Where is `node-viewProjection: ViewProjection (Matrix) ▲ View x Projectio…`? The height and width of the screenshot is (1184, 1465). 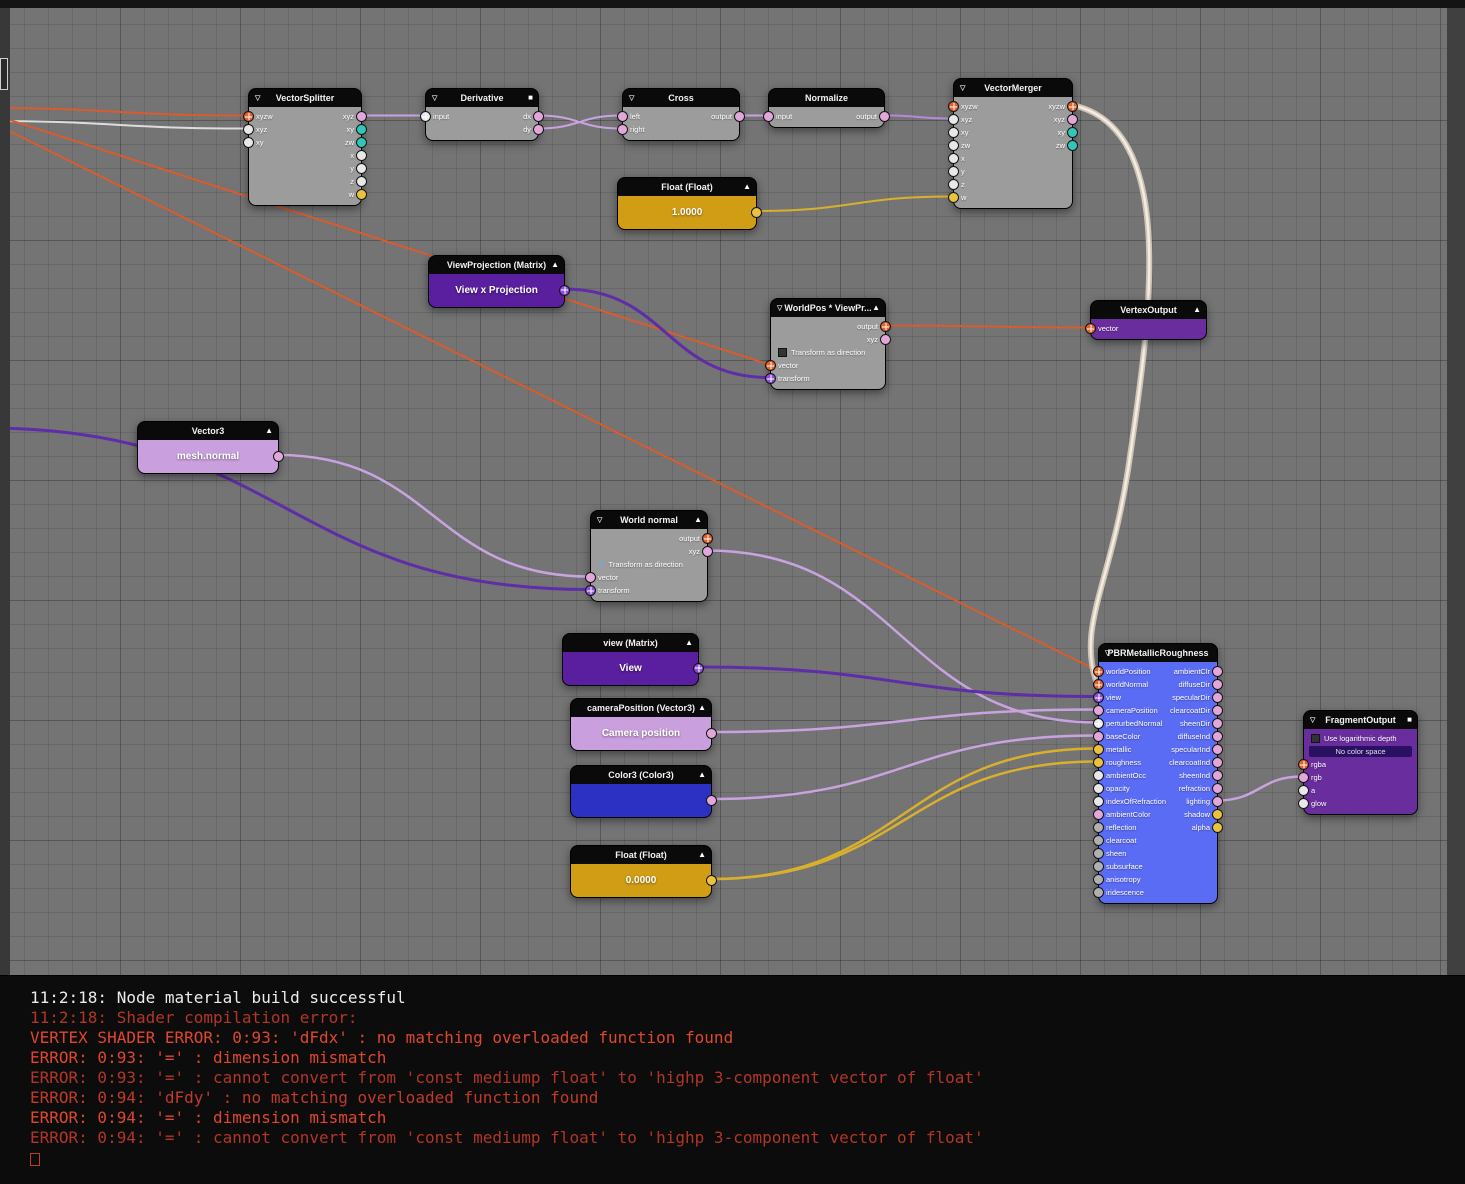
node-viewProjection: ViewProjection (Matrix) ▲ View x Projectio… is located at coordinates (499, 281).